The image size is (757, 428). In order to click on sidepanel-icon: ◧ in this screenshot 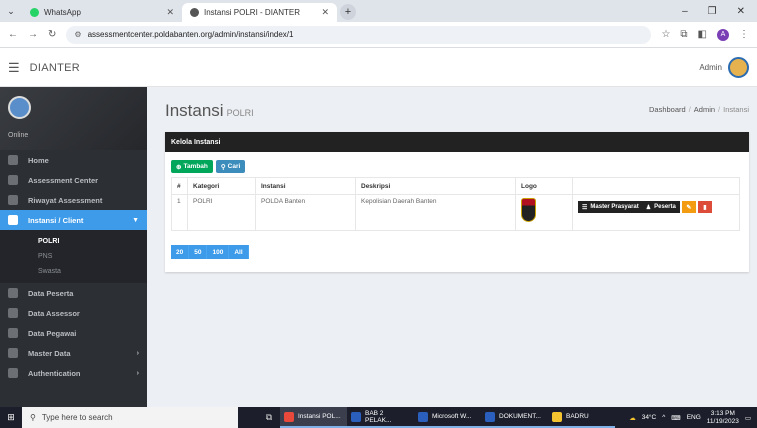, I will do `click(702, 34)`.